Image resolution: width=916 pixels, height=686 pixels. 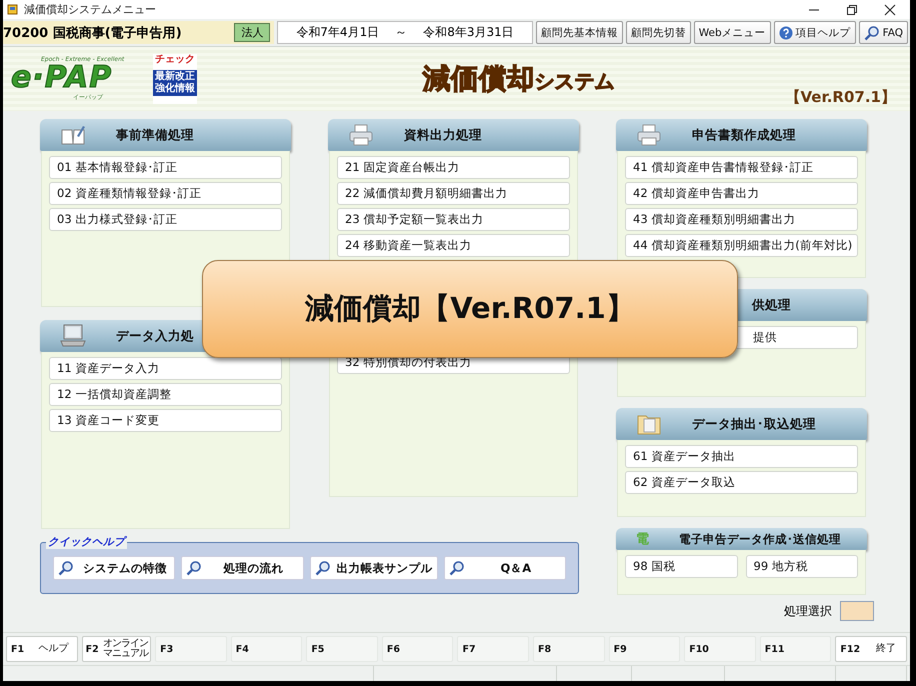 I want to click on window-title: 減価償却システムメニュー, so click(x=90, y=9).